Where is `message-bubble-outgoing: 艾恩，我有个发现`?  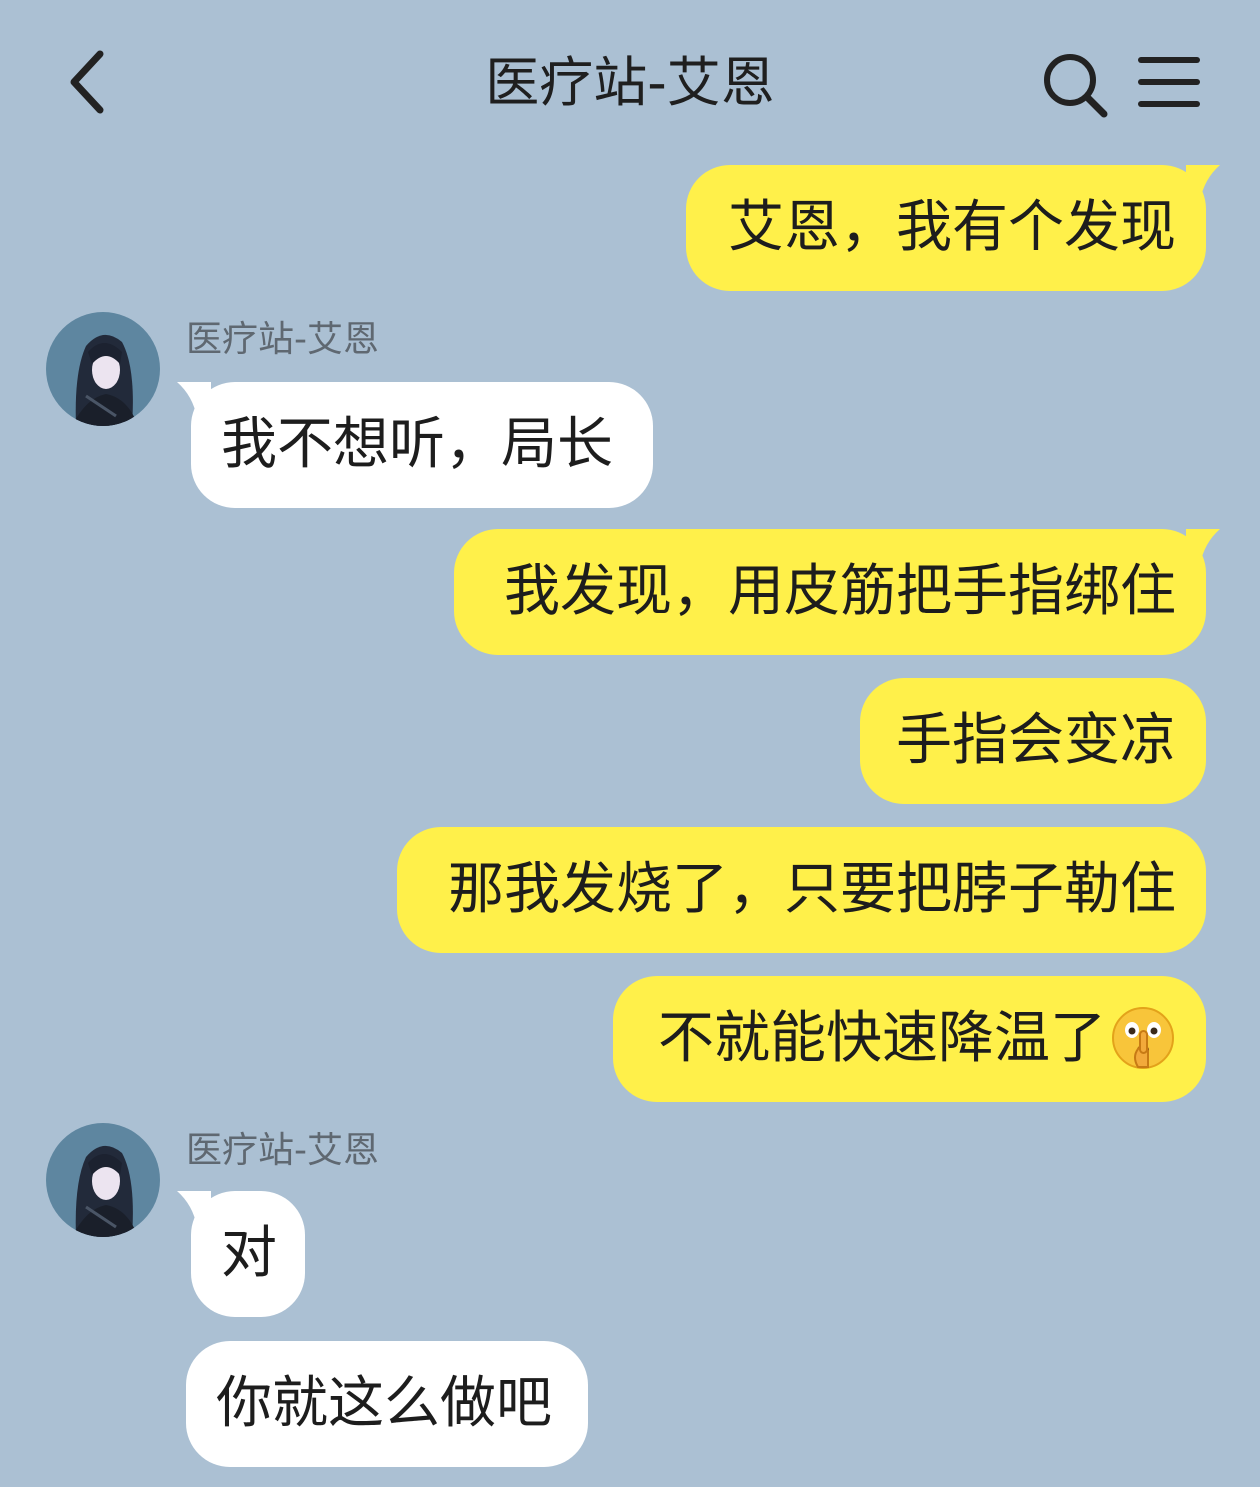 message-bubble-outgoing: 艾恩，我有个发现 is located at coordinates (953, 228).